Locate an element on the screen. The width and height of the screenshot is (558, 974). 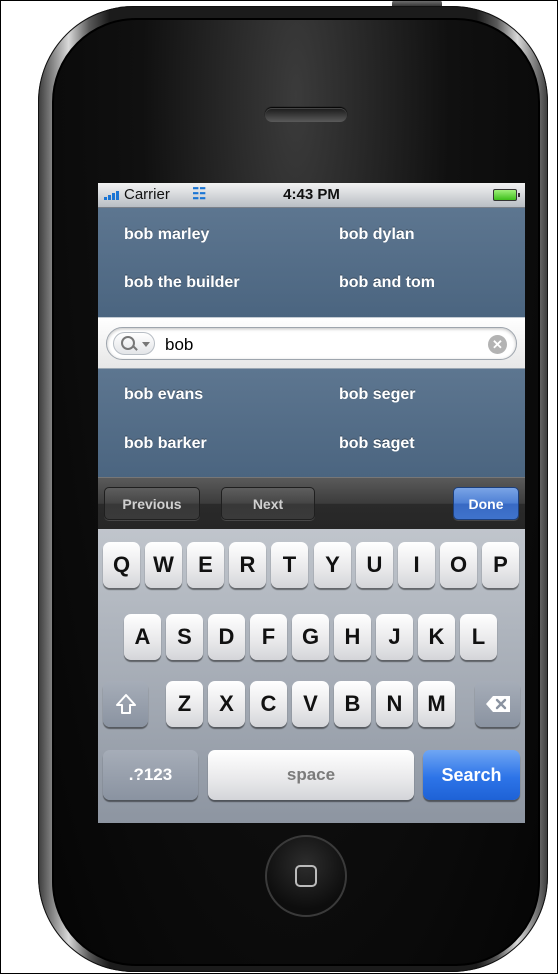
clear-text-icon: ✕ is located at coordinates (497, 344).